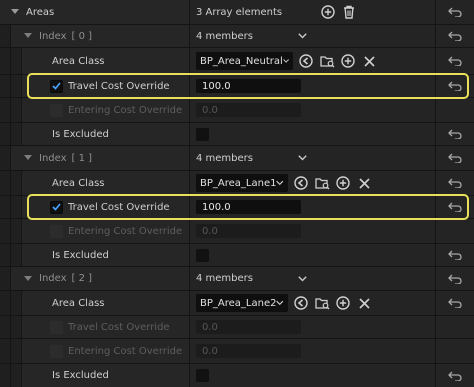 The image size is (474, 387). I want to click on area-class-combo: BP_Area_Lane2, so click(242, 303).